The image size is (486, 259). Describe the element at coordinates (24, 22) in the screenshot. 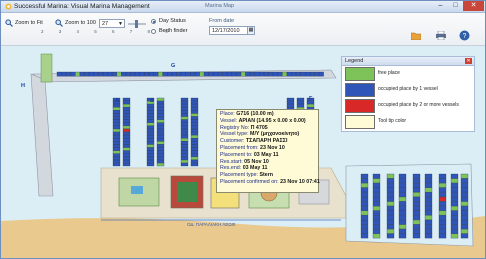

I see `zoom-to-fit-button: Zoom to Fit` at that location.